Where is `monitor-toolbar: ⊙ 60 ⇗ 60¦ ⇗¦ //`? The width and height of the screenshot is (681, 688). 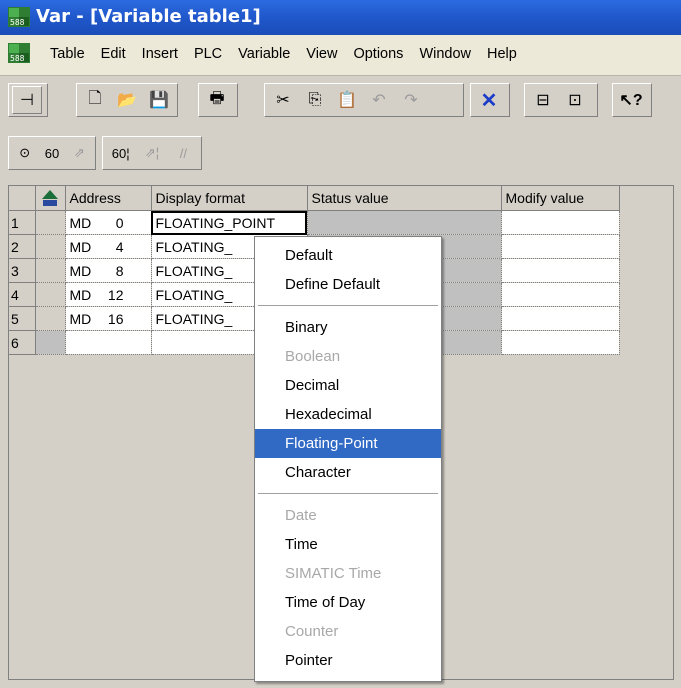 monitor-toolbar: ⊙ 60 ⇗ 60¦ ⇗¦ // is located at coordinates (340, 154).